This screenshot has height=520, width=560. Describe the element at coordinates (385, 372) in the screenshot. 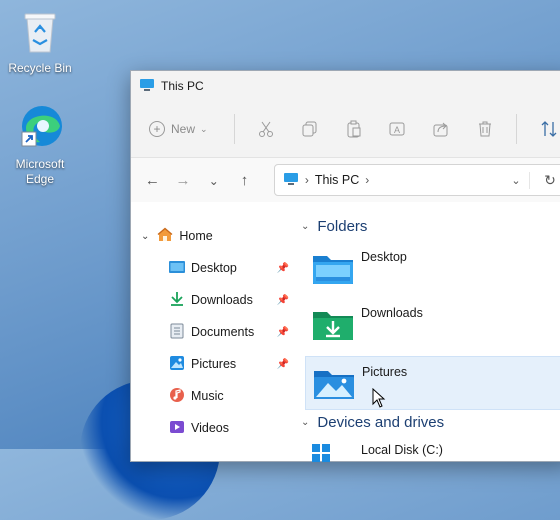

I see `folder-name: Pictures` at that location.